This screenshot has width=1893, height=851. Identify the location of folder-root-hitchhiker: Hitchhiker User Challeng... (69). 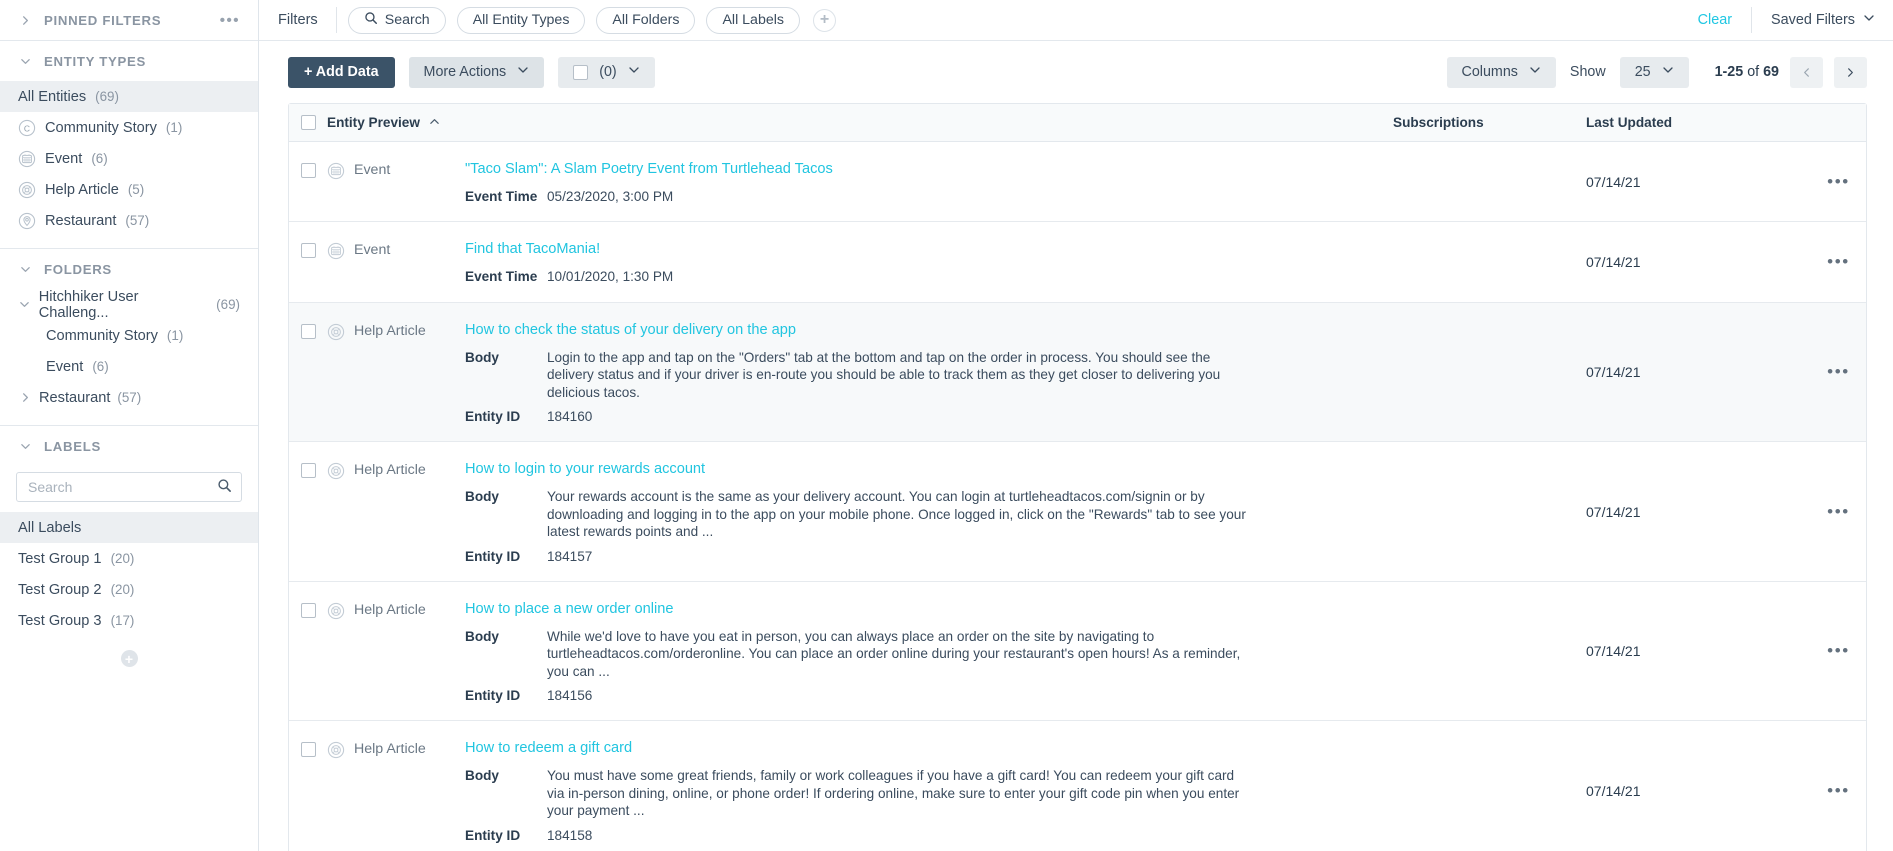
(129, 304).